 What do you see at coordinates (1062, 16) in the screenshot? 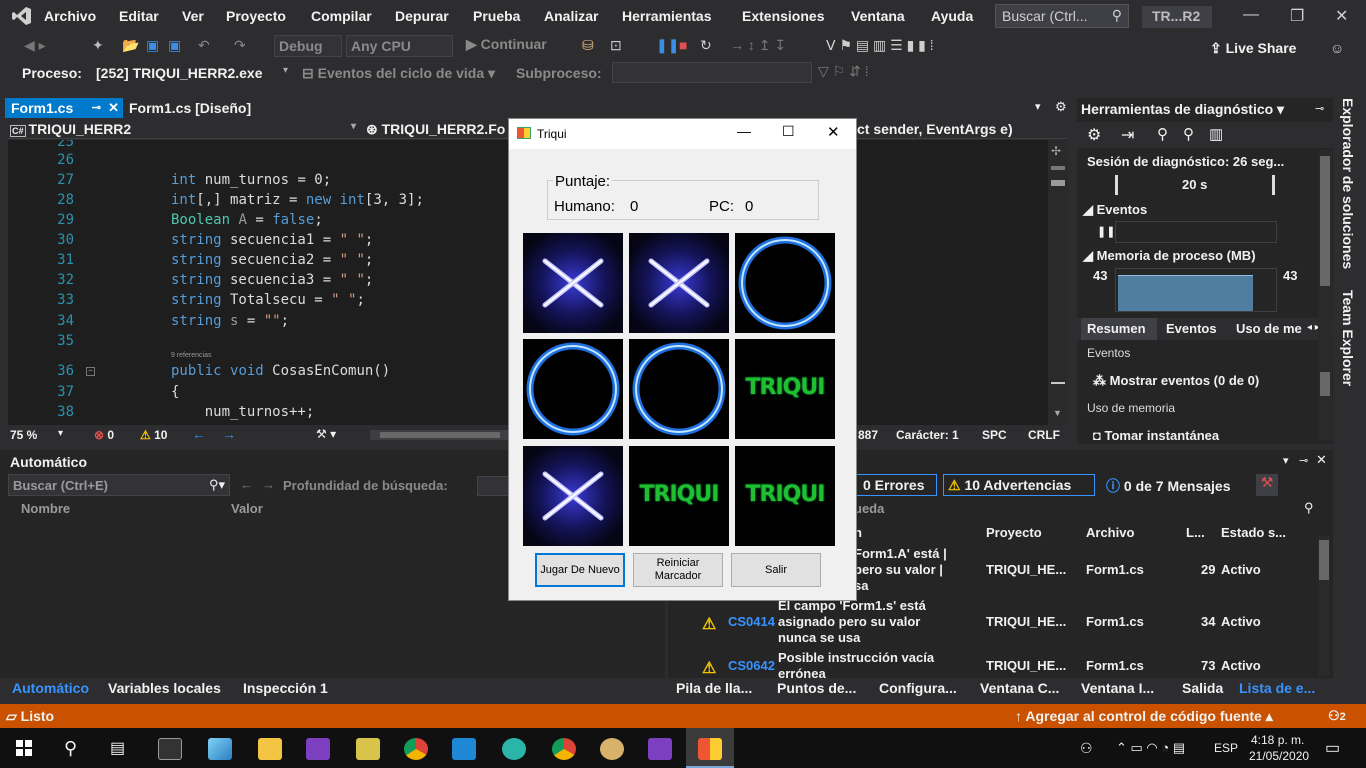
I see `global-search-input: Buscar (Ctrl... ⚲` at bounding box center [1062, 16].